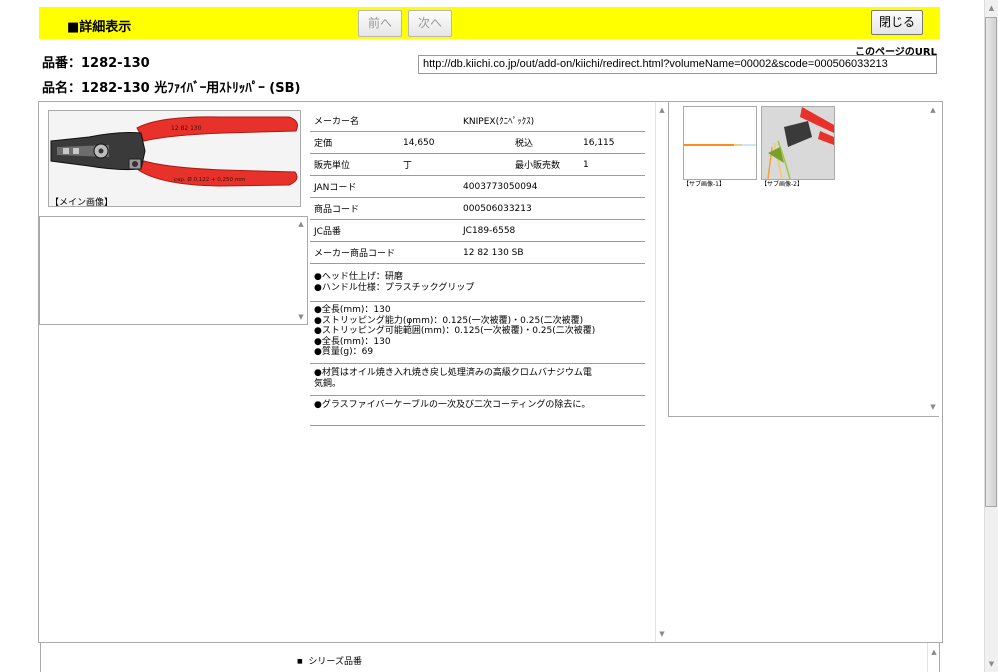 This screenshot has width=998, height=672. I want to click on close-button: 閉じる, so click(897, 22).